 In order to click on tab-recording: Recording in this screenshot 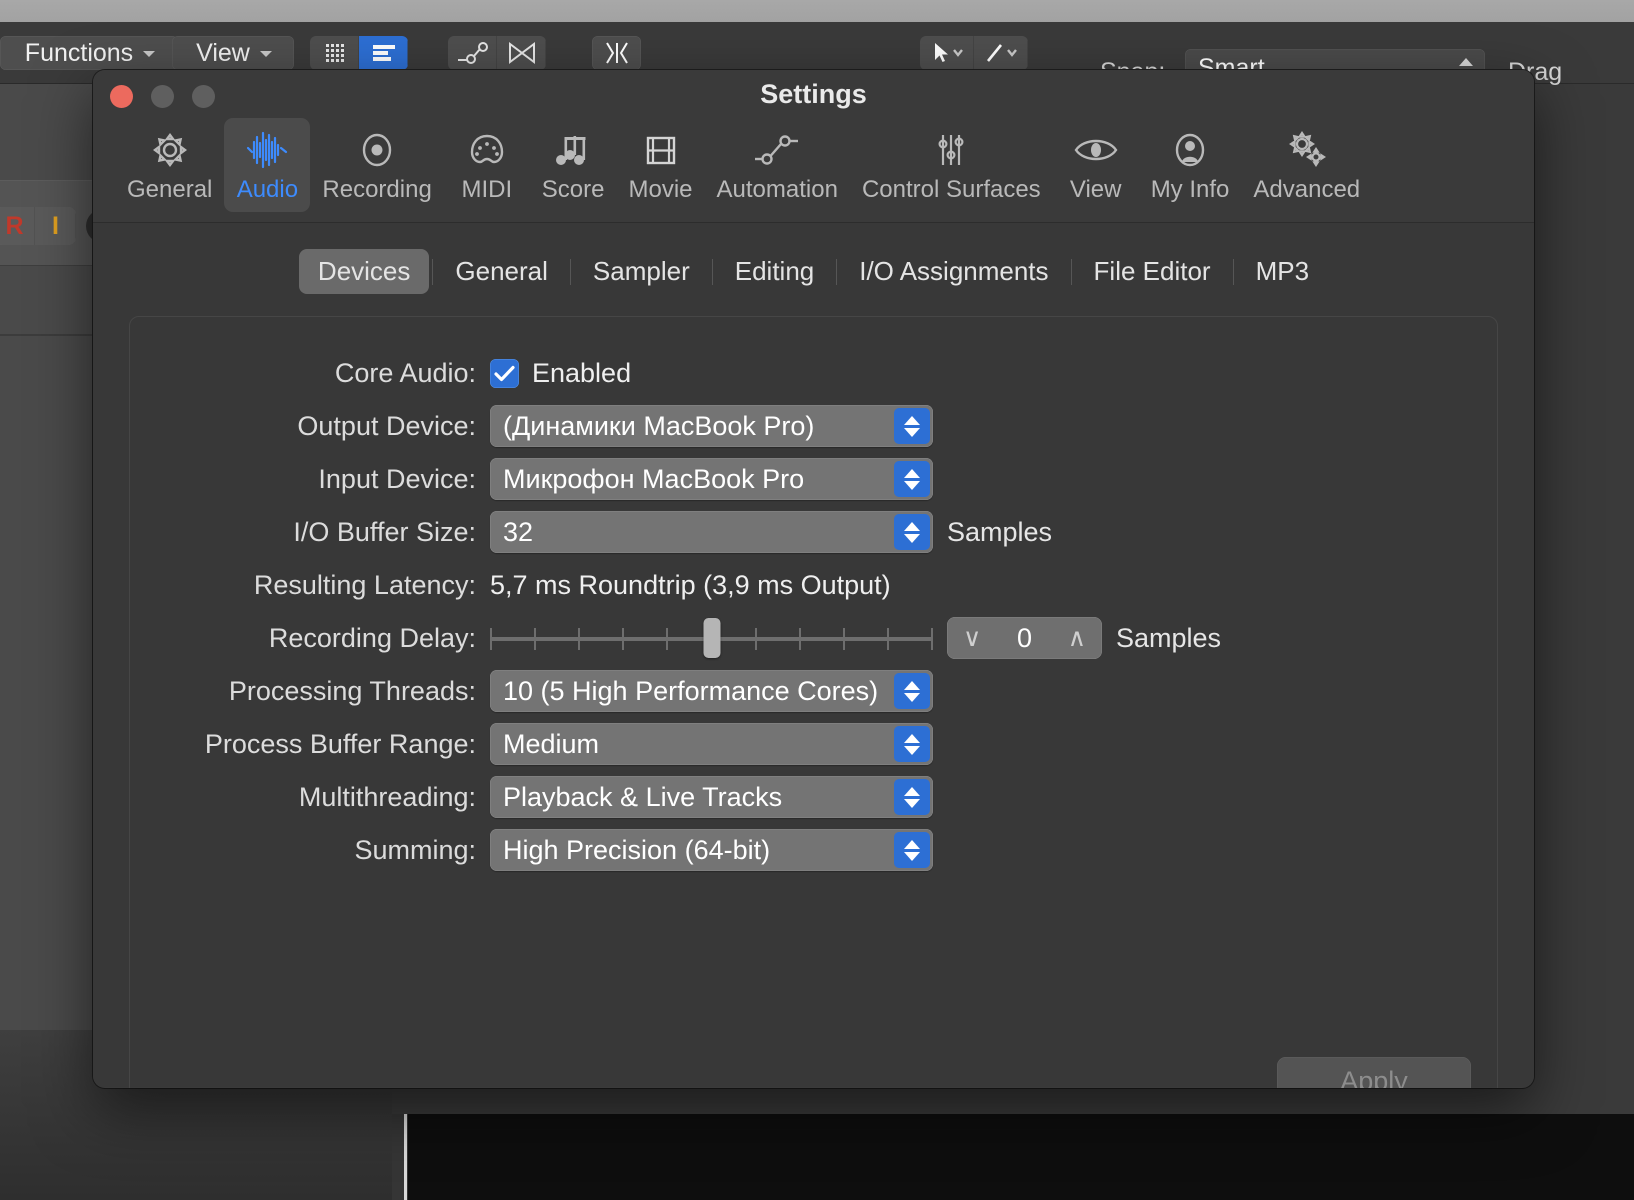, I will do `click(376, 165)`.